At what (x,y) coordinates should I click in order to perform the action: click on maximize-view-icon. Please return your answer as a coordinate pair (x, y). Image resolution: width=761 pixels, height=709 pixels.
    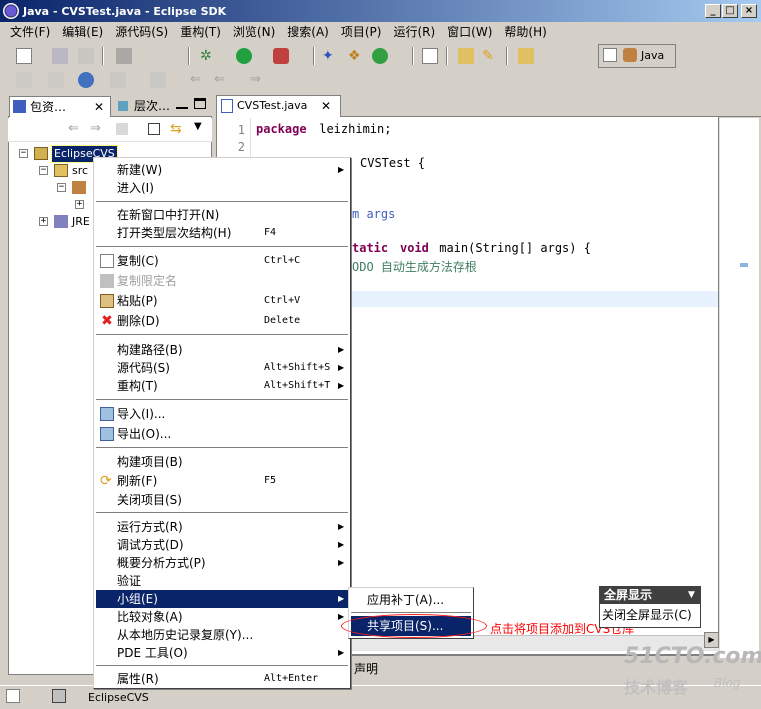
    Looking at the image, I should click on (200, 103).